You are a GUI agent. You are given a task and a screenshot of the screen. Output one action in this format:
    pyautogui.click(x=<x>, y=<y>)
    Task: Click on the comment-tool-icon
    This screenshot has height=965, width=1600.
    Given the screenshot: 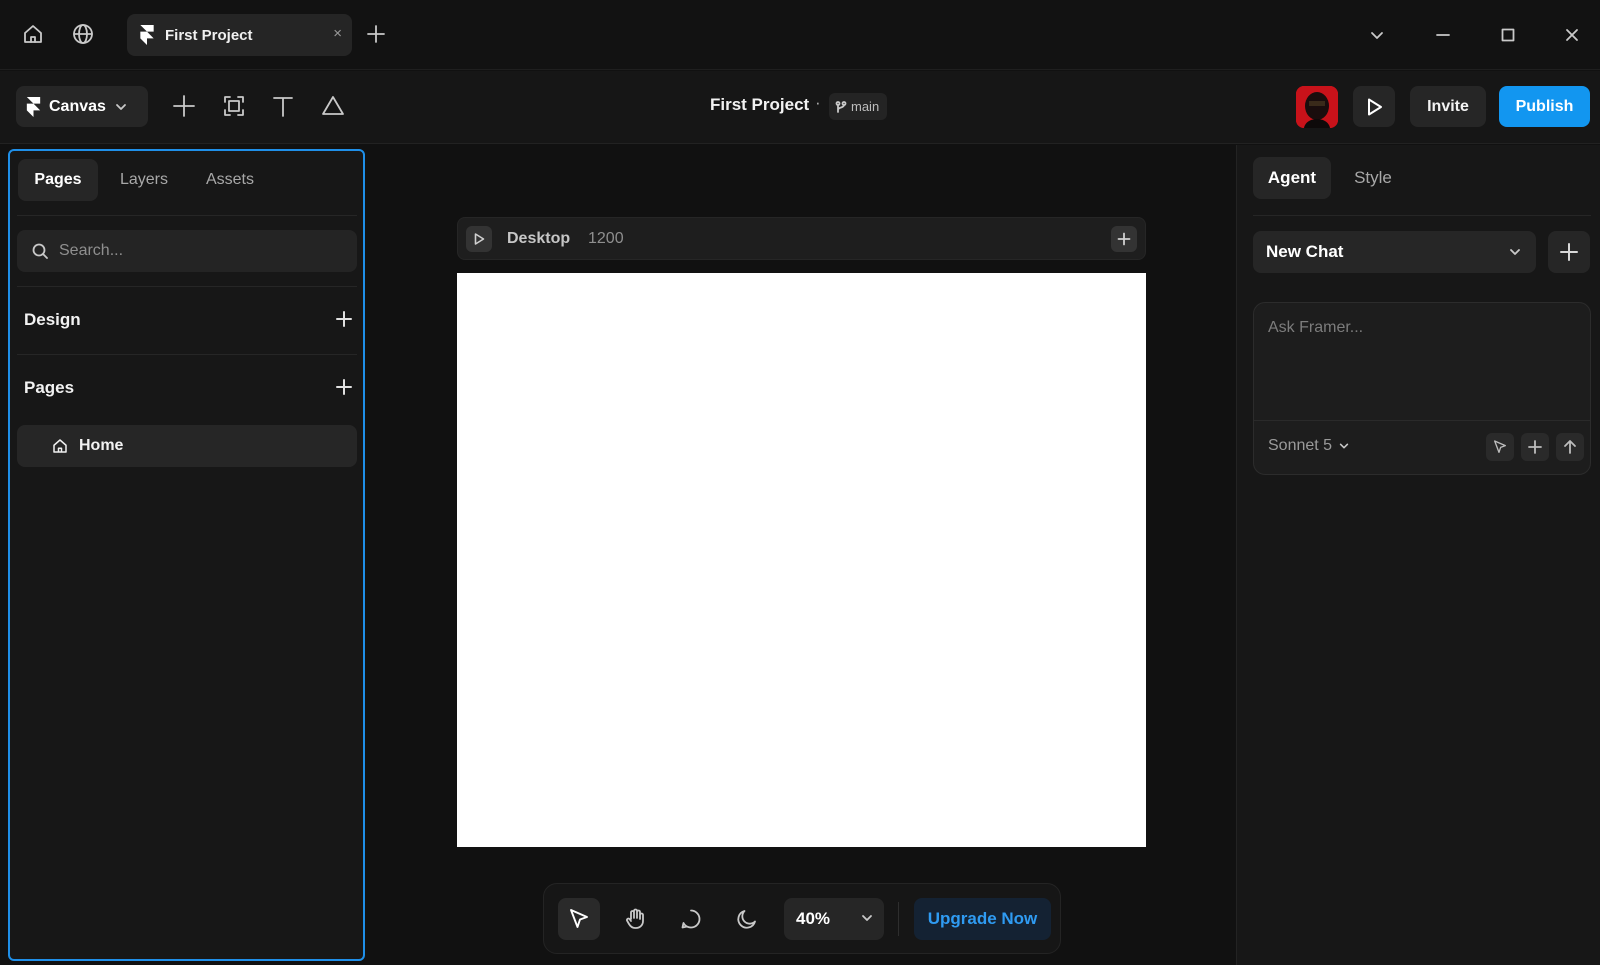 What is the action you would take?
    pyautogui.click(x=691, y=919)
    